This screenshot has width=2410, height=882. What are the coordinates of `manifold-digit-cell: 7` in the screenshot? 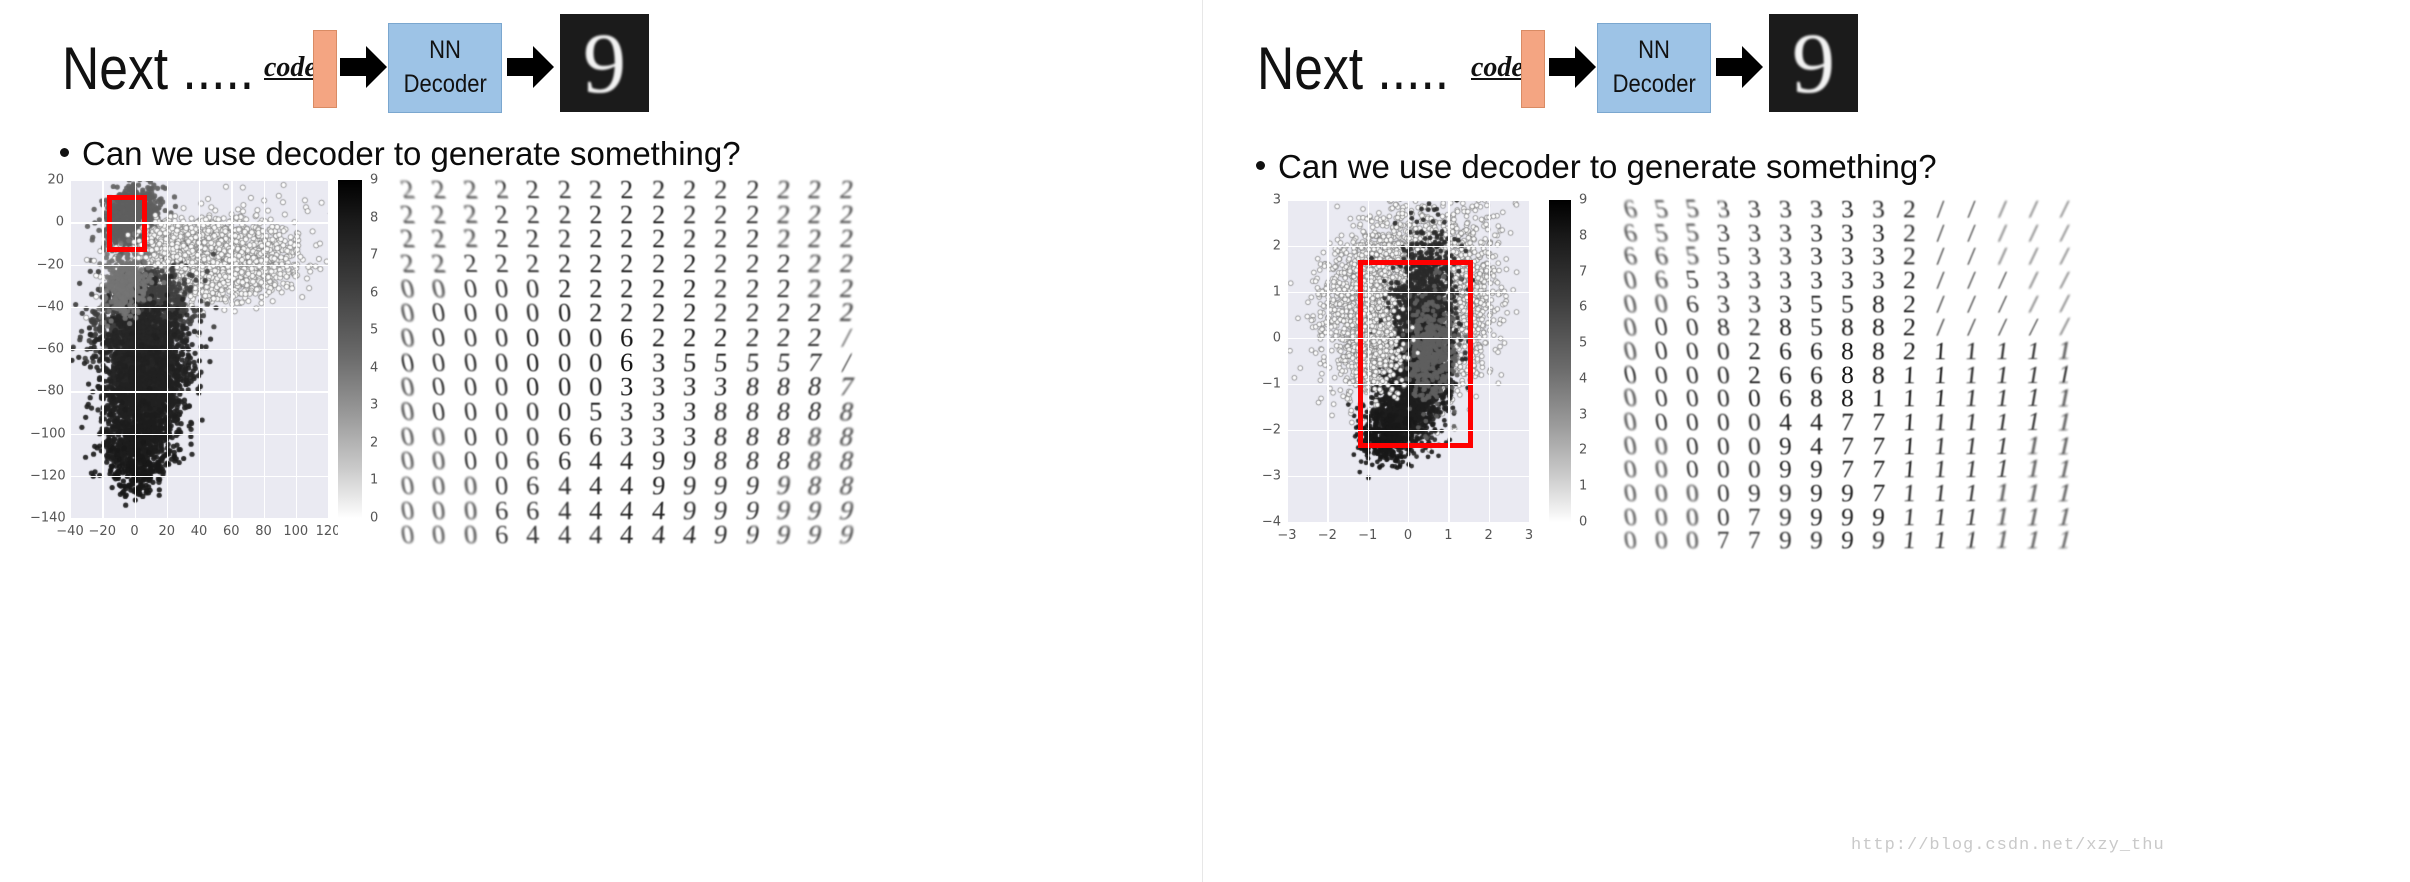 It's located at (815, 363).